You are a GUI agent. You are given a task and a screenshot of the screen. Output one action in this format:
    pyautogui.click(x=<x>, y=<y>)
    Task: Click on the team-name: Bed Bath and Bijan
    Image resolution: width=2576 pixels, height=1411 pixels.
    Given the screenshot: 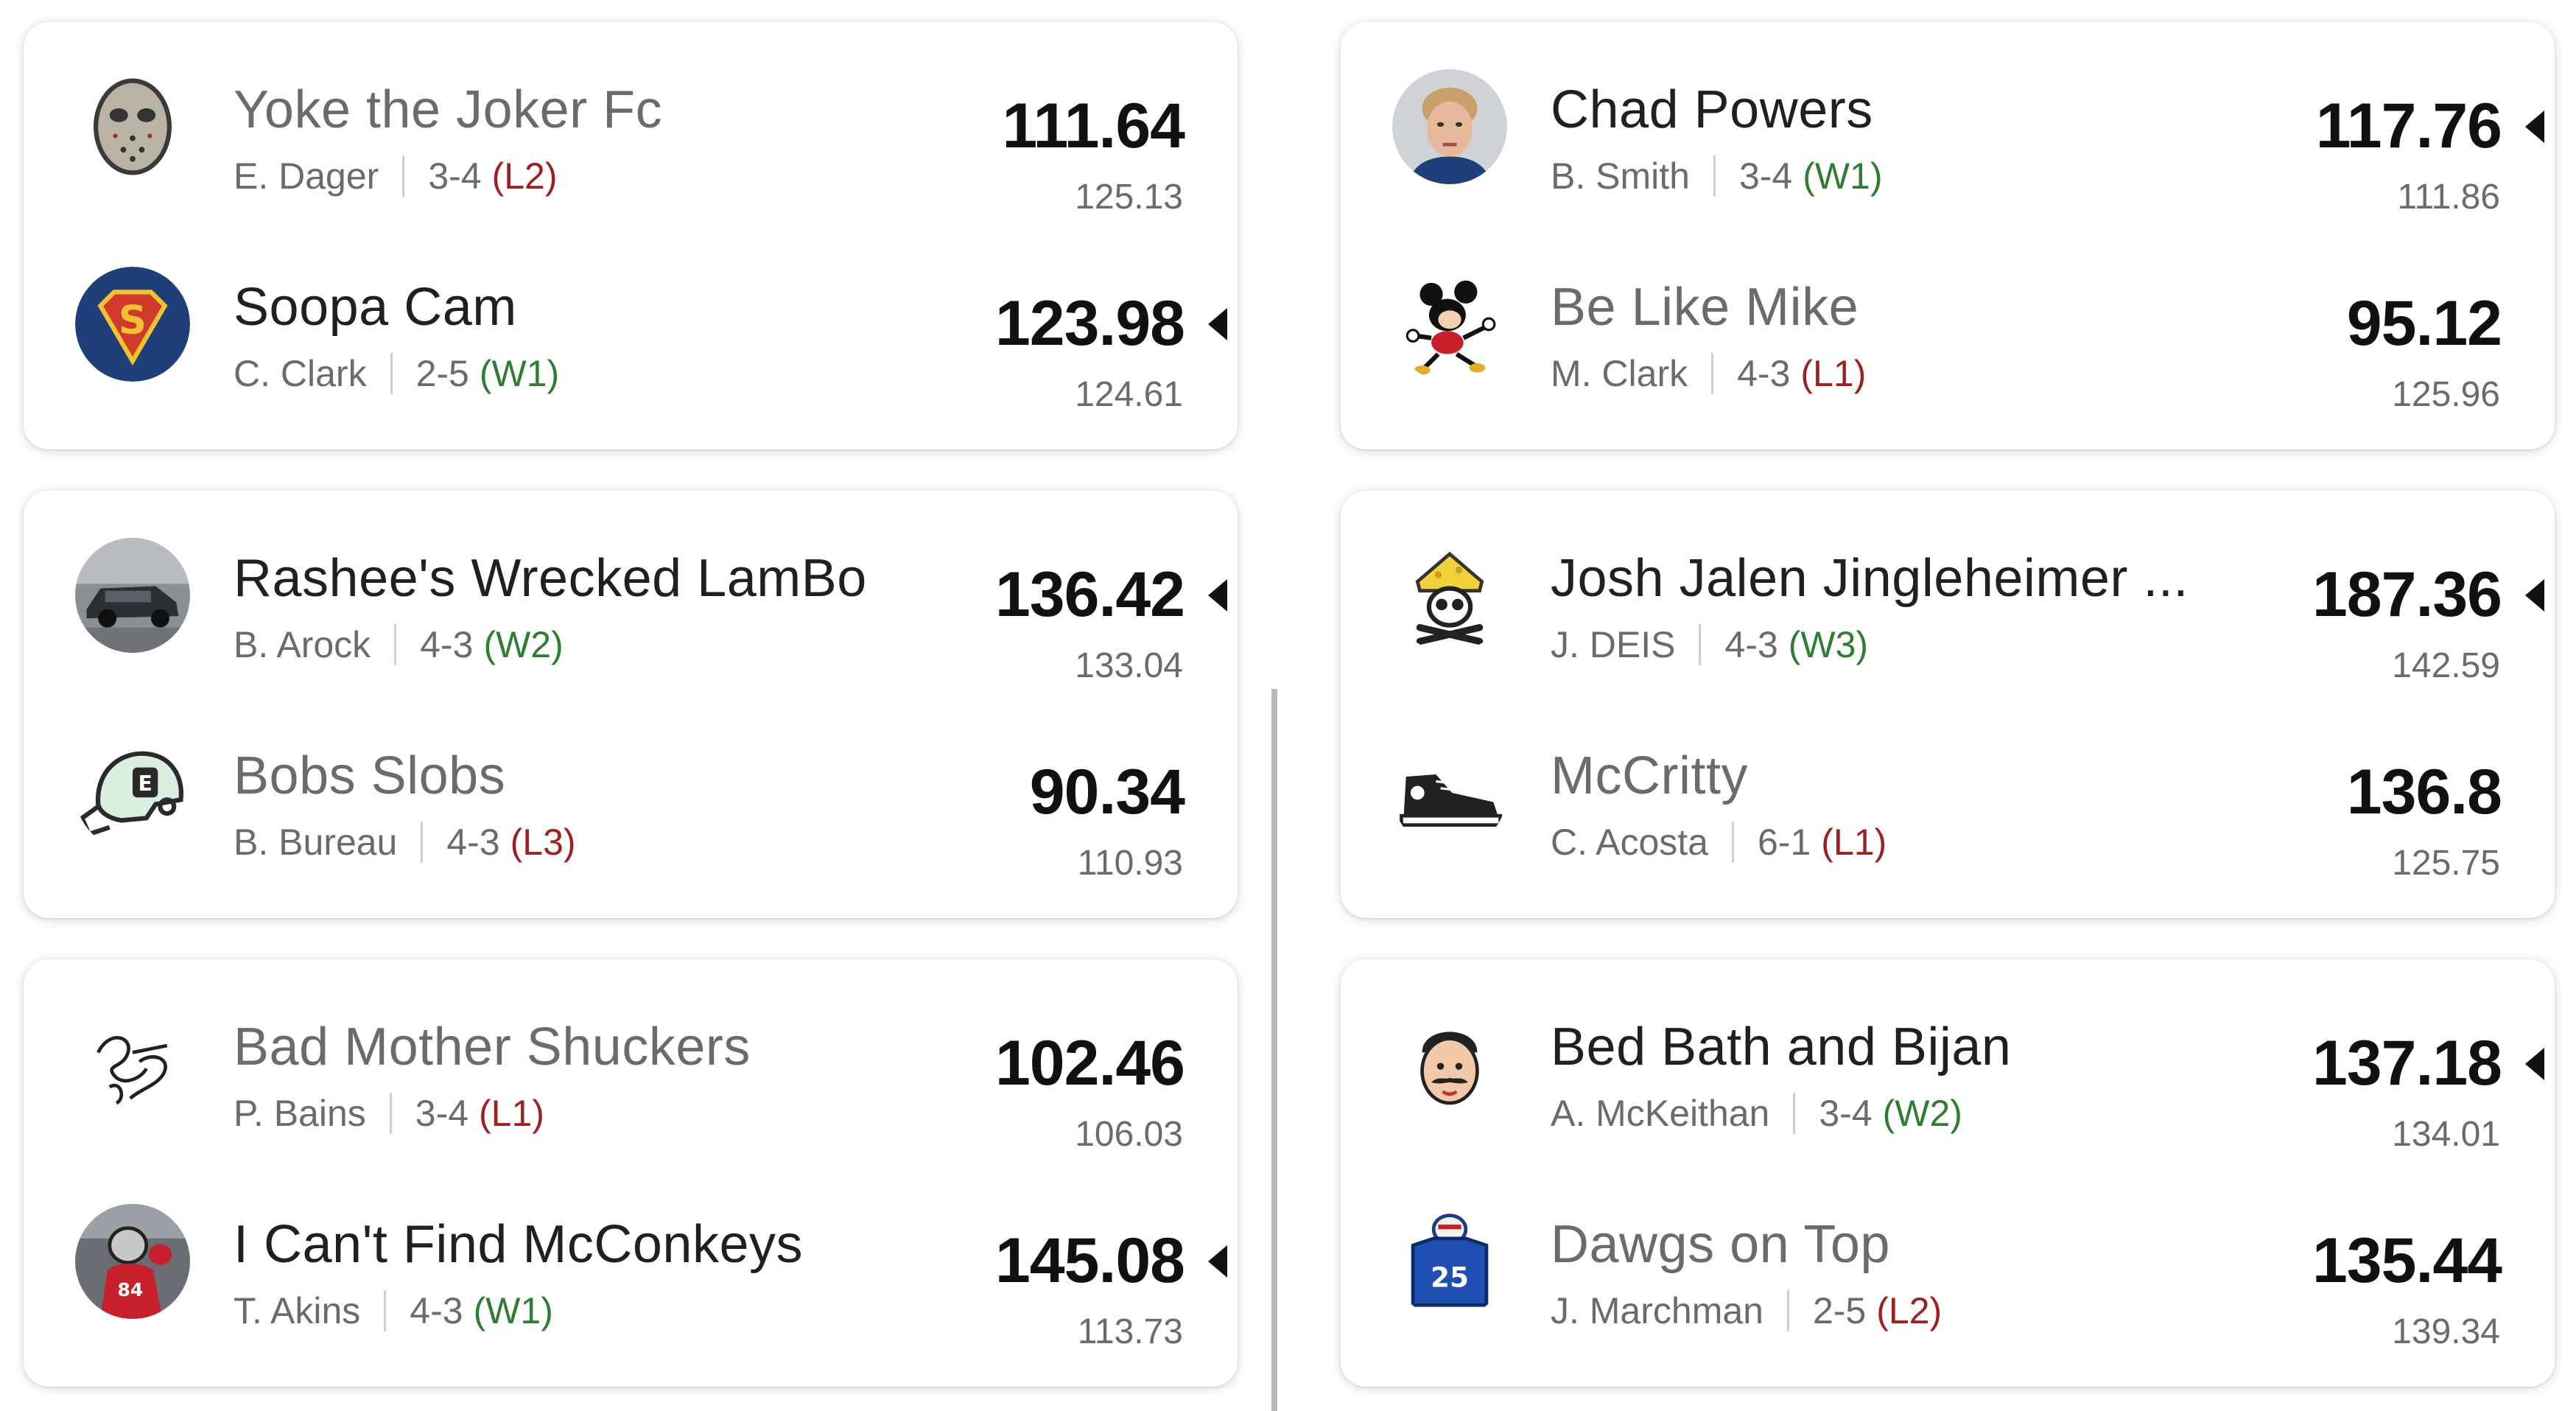 What is the action you would take?
    pyautogui.click(x=1781, y=1047)
    